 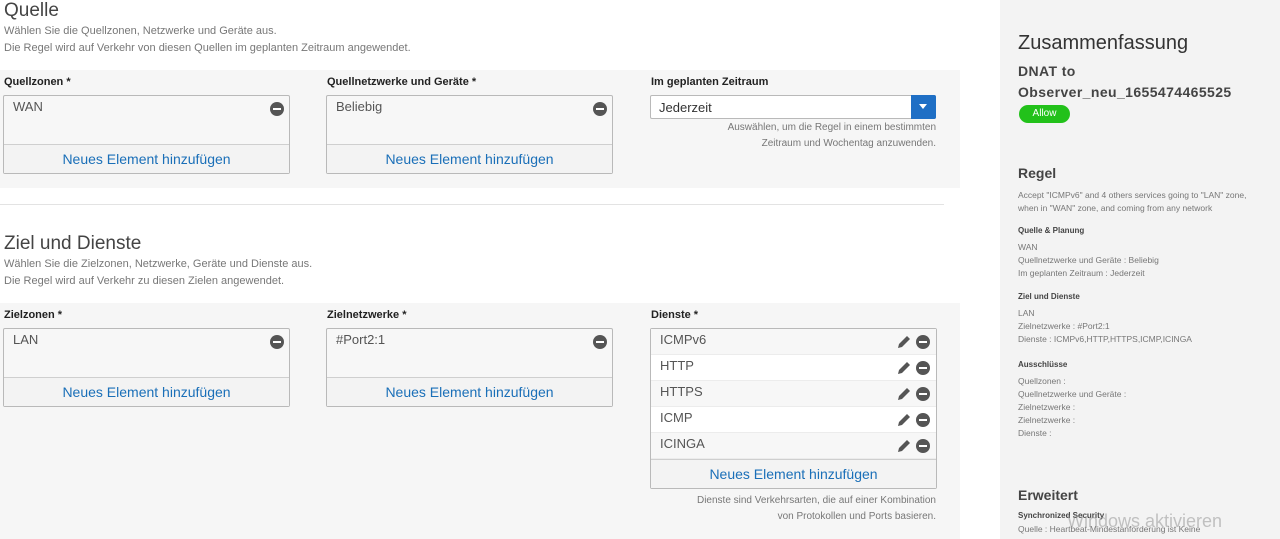 What do you see at coordinates (1035, 433) in the screenshot?
I see `summary-line: Dienste :` at bounding box center [1035, 433].